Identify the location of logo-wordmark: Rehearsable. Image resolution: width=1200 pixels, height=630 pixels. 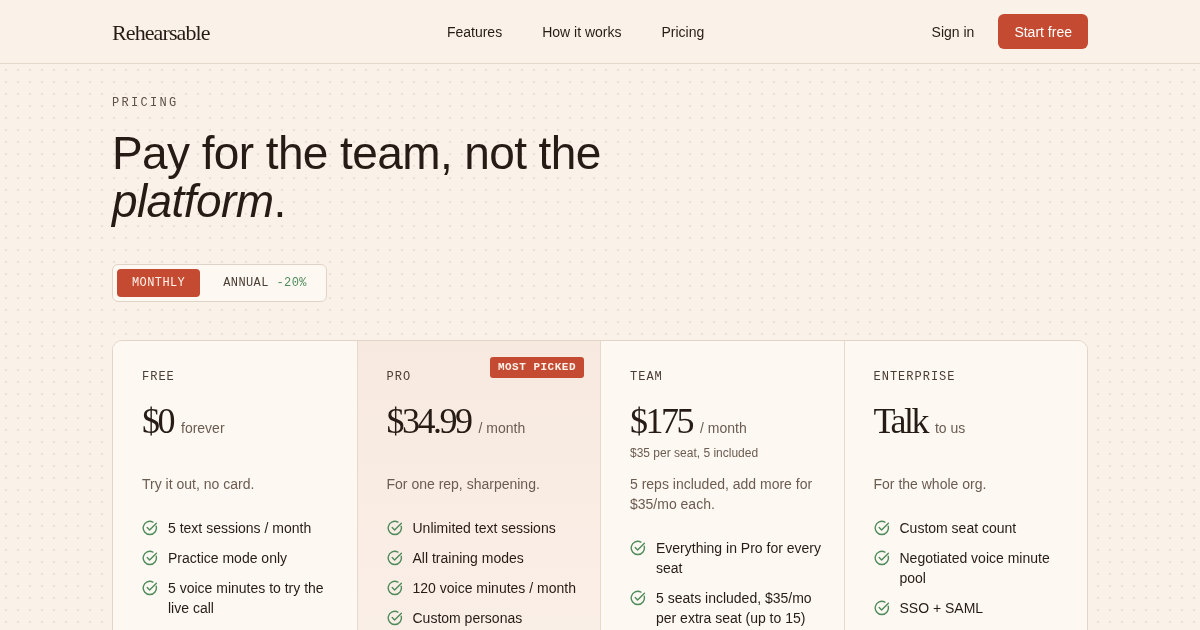
(161, 31).